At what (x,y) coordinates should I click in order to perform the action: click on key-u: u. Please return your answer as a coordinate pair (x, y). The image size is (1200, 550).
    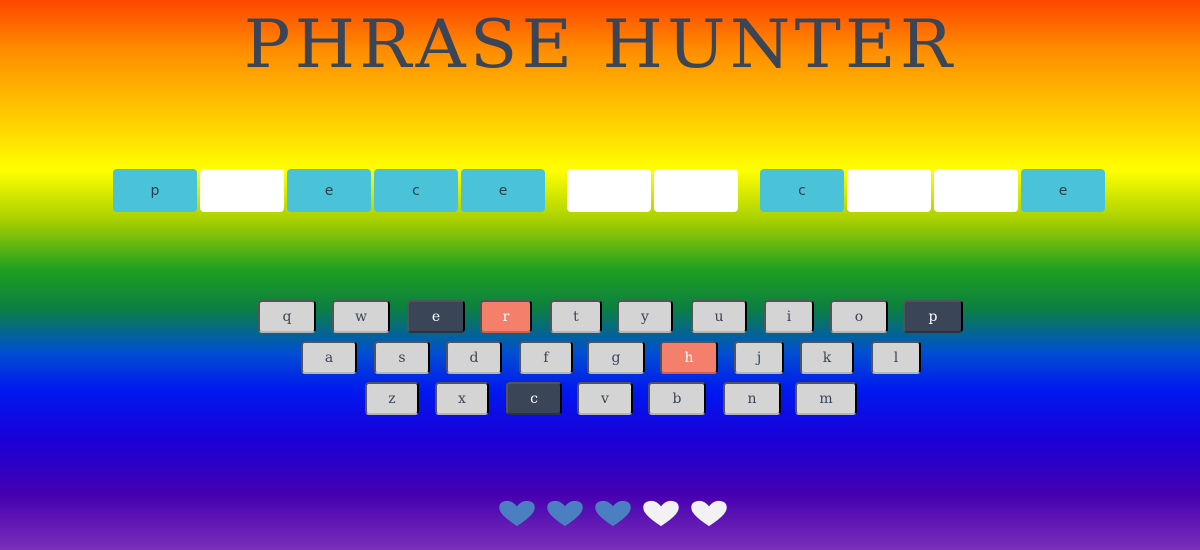
    Looking at the image, I should click on (719, 316).